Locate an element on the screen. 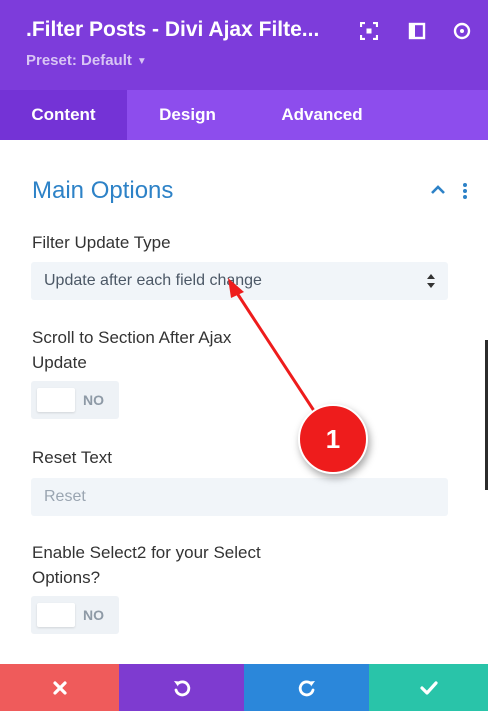  tab-design: Design is located at coordinates (187, 115).